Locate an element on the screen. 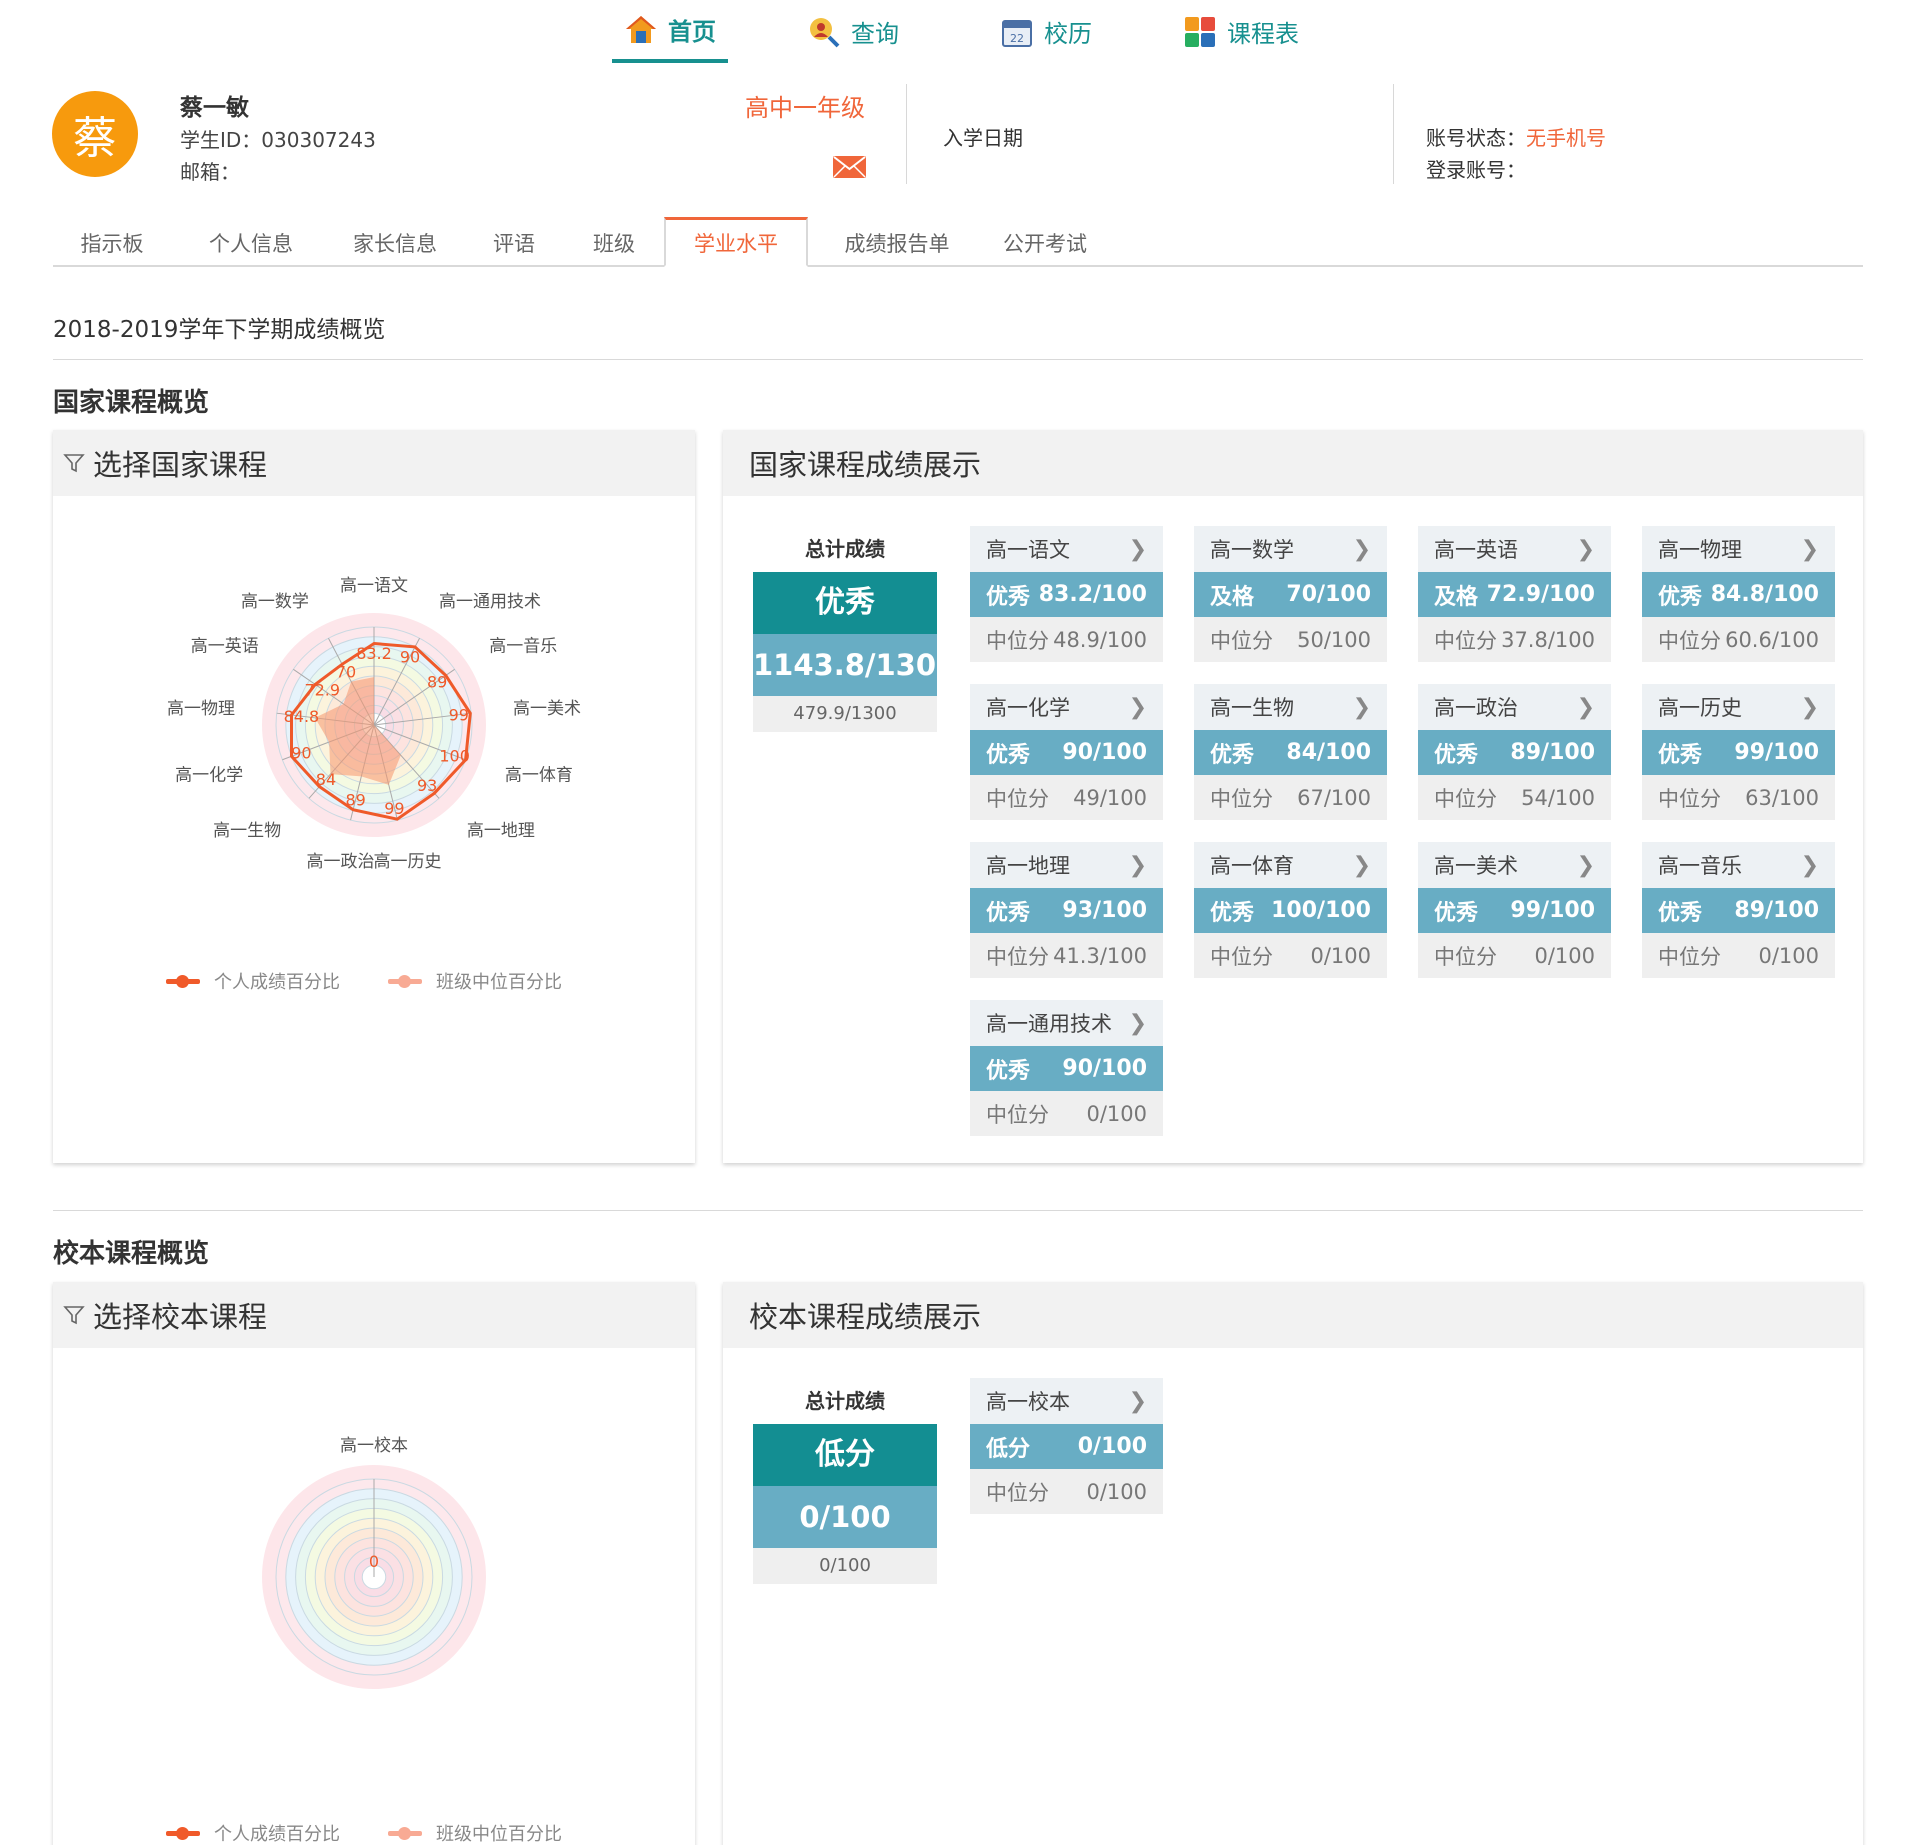 This screenshot has height=1845, width=1905. course-card: 高一语文 ❯ 优秀 83.2/100 中位分 48.9/100 is located at coordinates (1066, 594).